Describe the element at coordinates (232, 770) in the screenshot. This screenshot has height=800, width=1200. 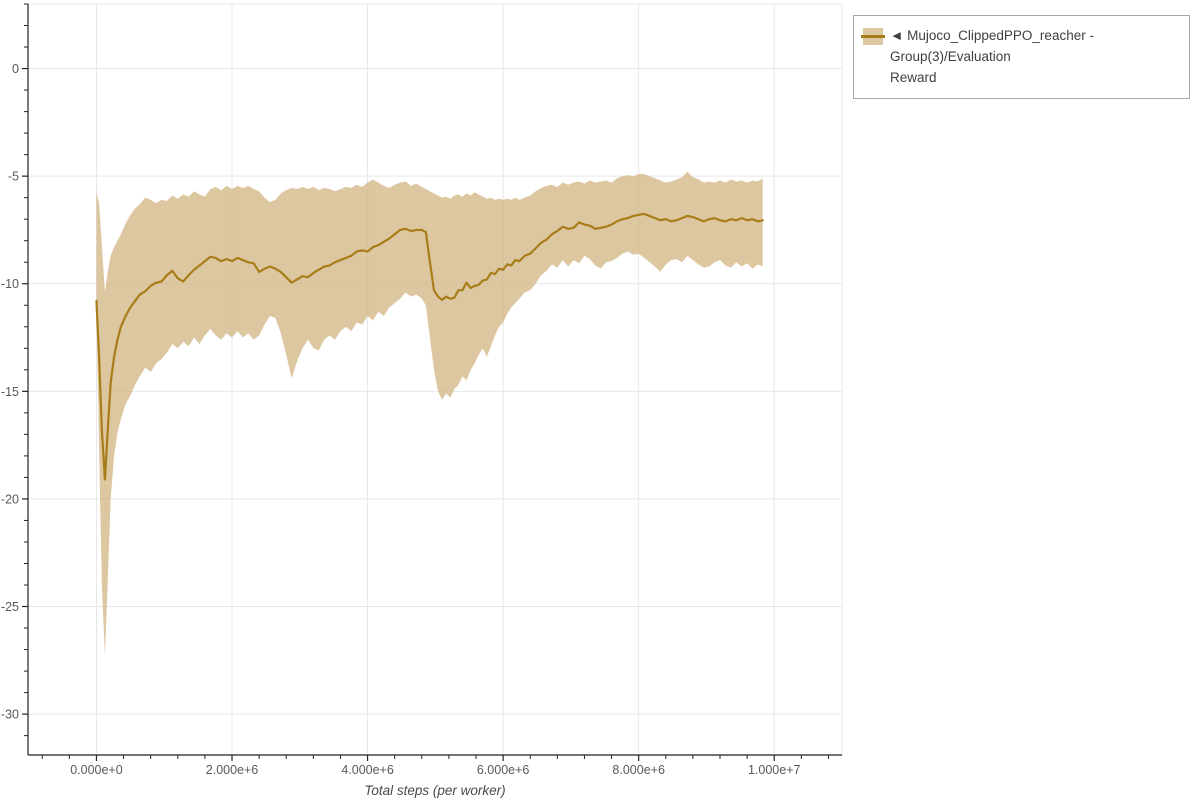
I see `x-tick-label: 2.000e+6` at that location.